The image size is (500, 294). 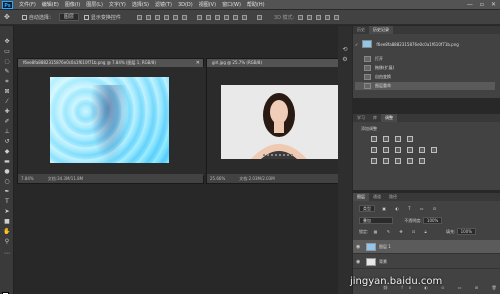 What do you see at coordinates (7, 17) in the screenshot?
I see `move-tool-icon: ✥` at bounding box center [7, 17].